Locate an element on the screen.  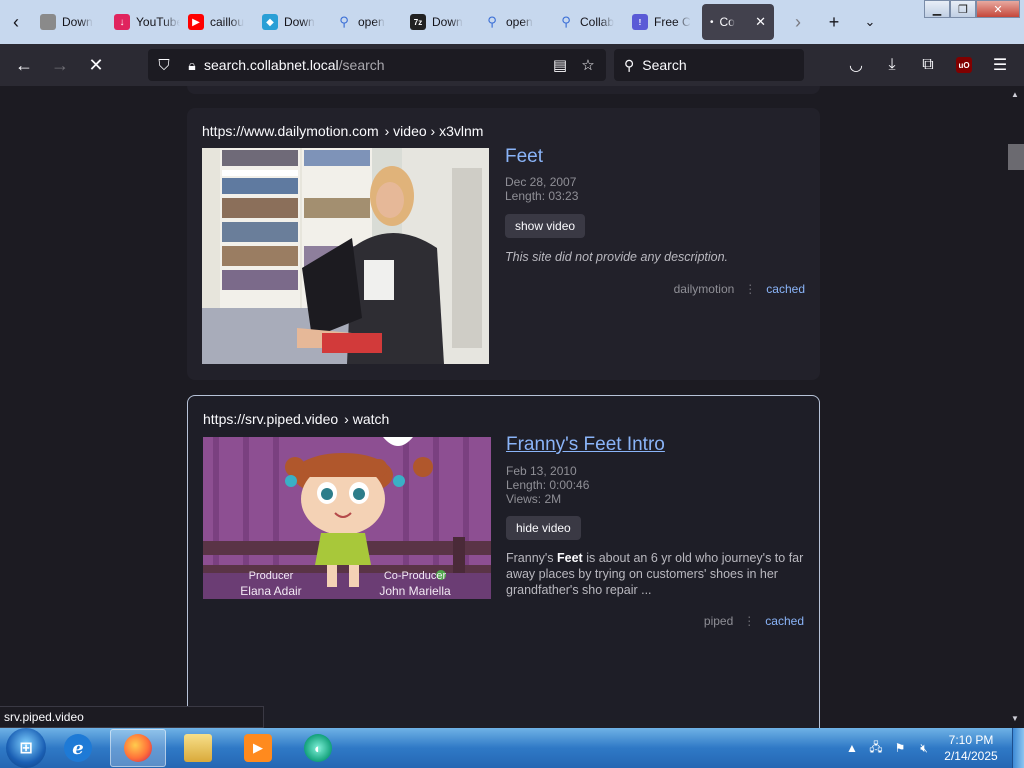
result-meta: Feb 13, 2010 Length: 0:00:46 Views: 2M is located at coordinates (548, 485).